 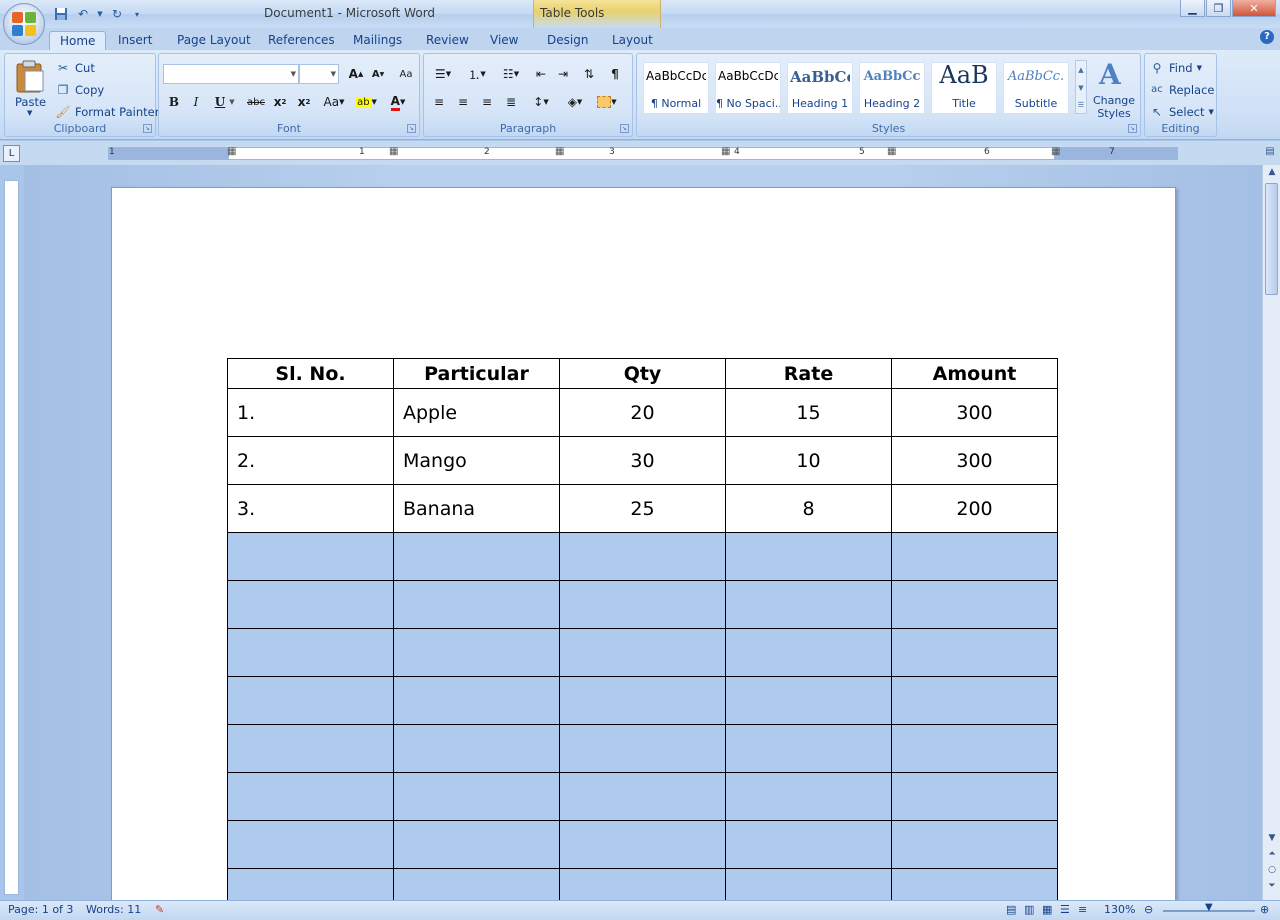 I want to click on style-heading-1: AaBbCc Heading 1, so click(x=820, y=88).